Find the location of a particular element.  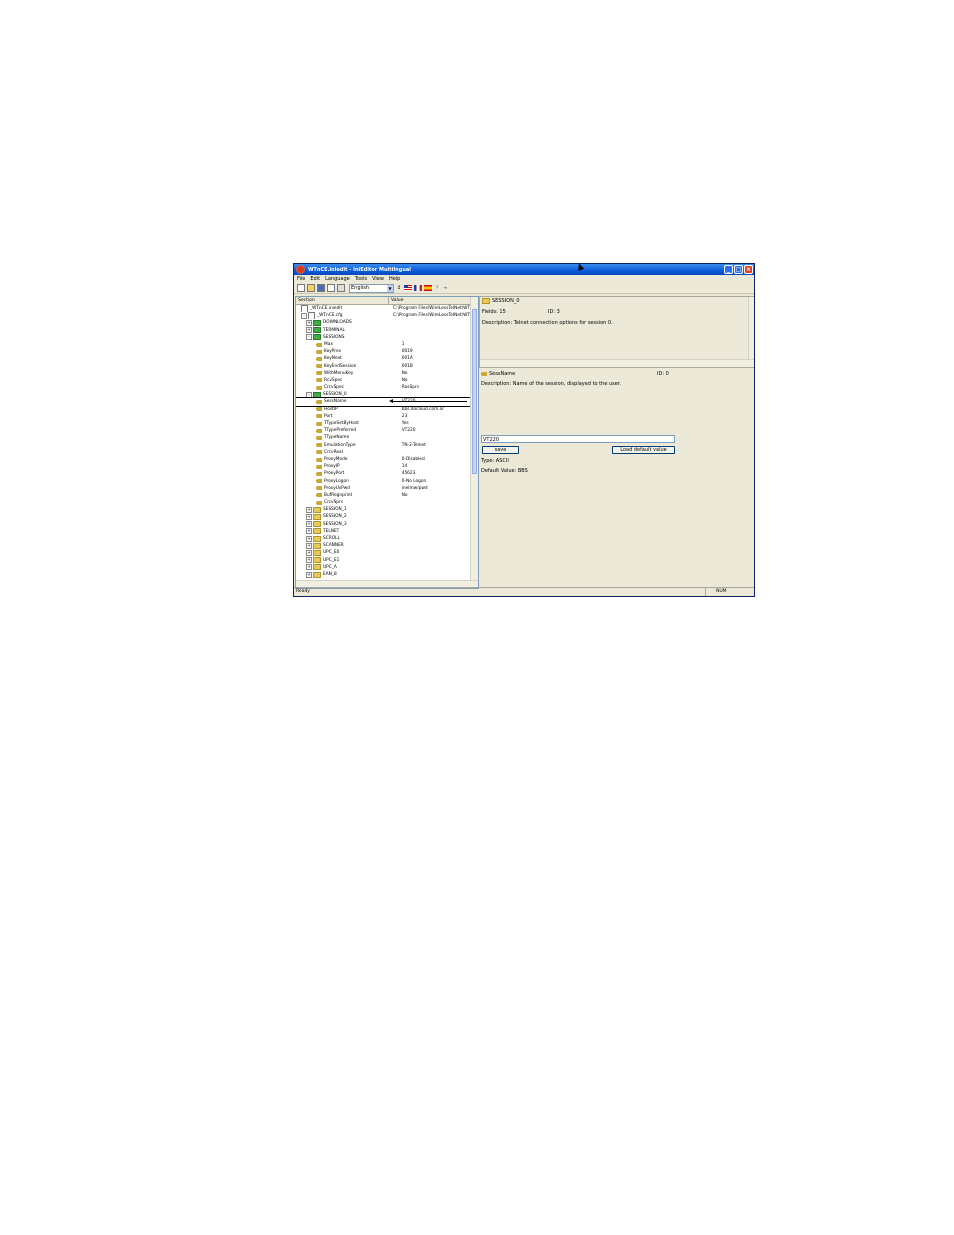

save-icon is located at coordinates (321, 288).